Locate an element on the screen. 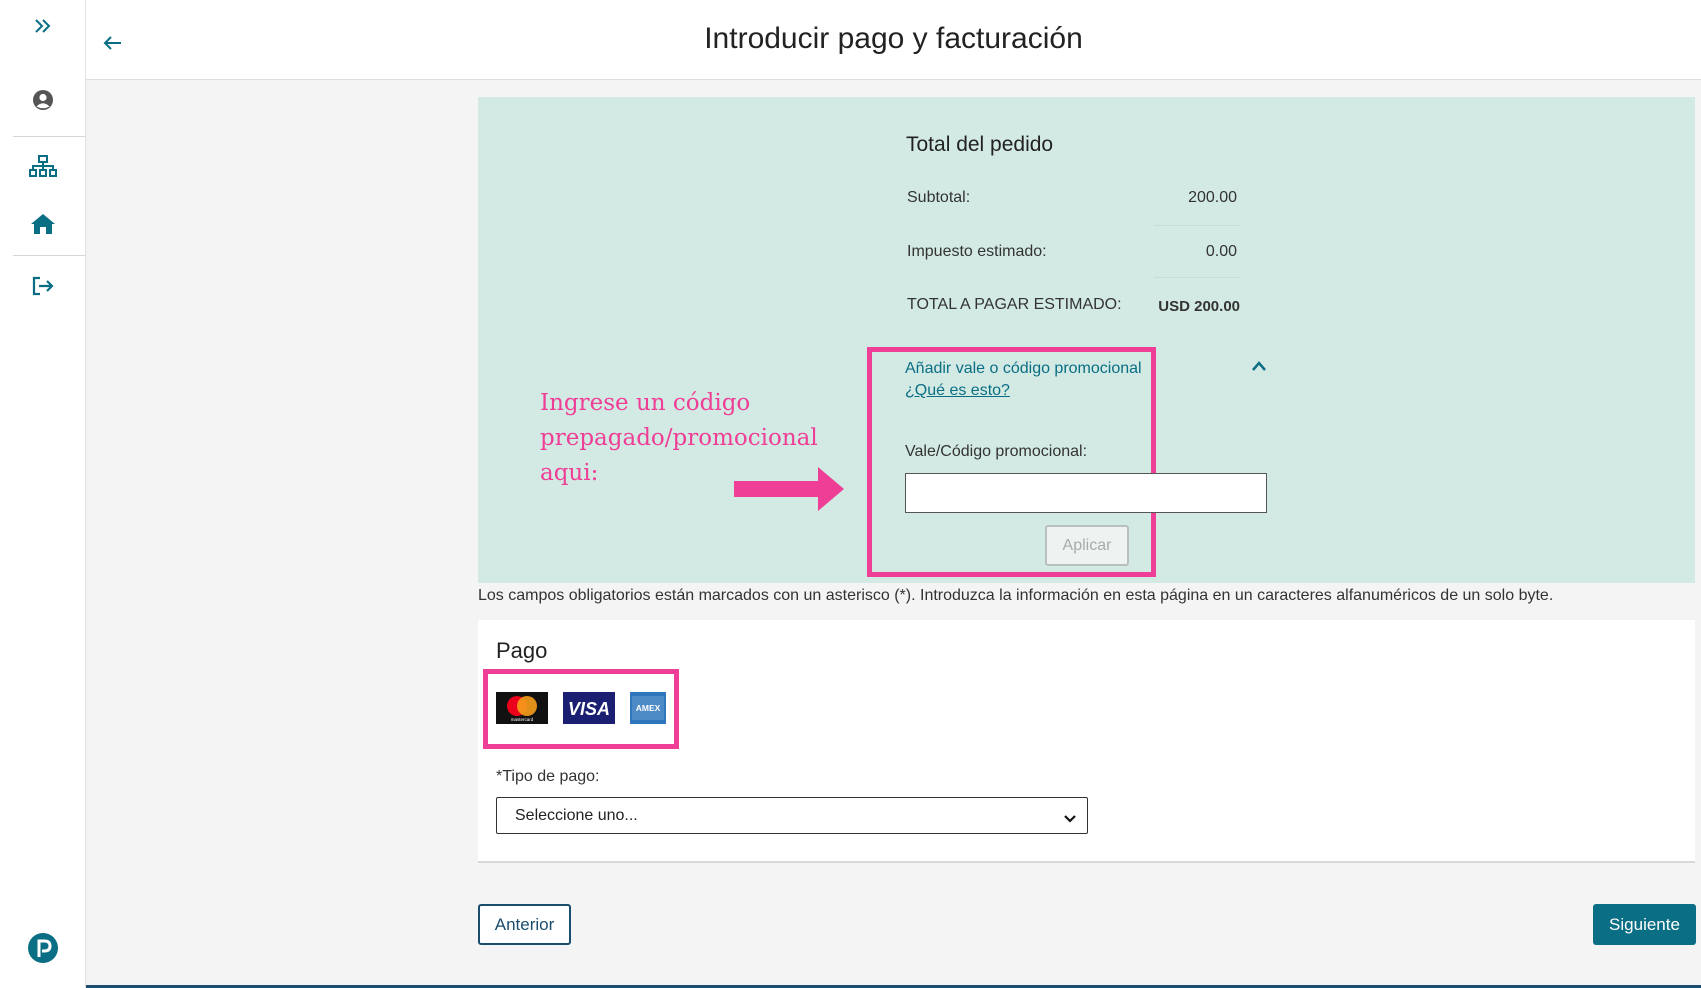 The width and height of the screenshot is (1701, 988). top-bar: Introducir pago y facturación is located at coordinates (893, 40).